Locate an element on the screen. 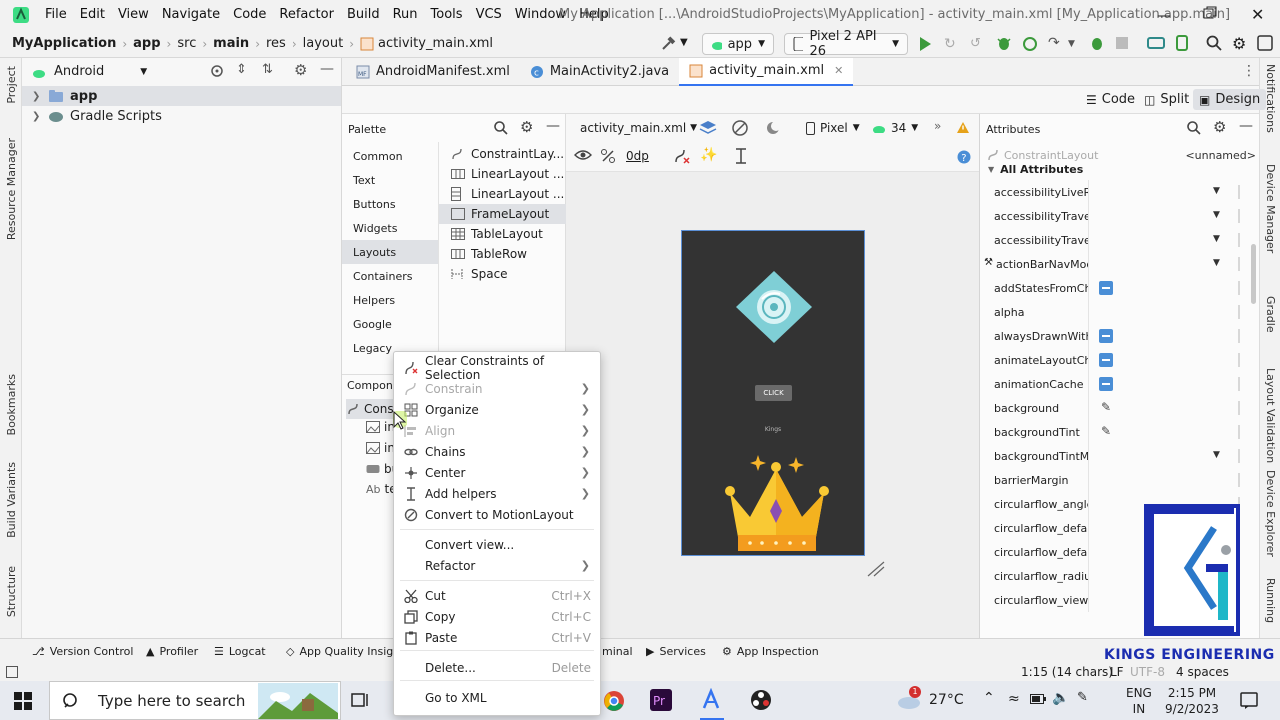 The width and height of the screenshot is (1280, 720). menu-view: View is located at coordinates (133, 14).